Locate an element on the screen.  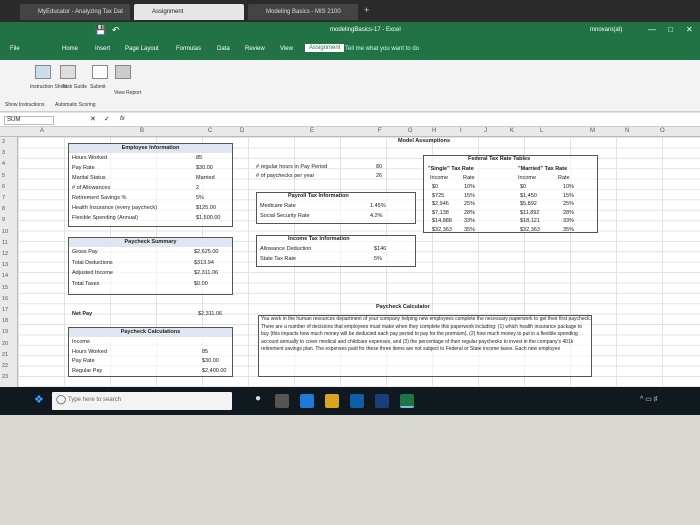
row-header: 19 is located at coordinates (5, 332).